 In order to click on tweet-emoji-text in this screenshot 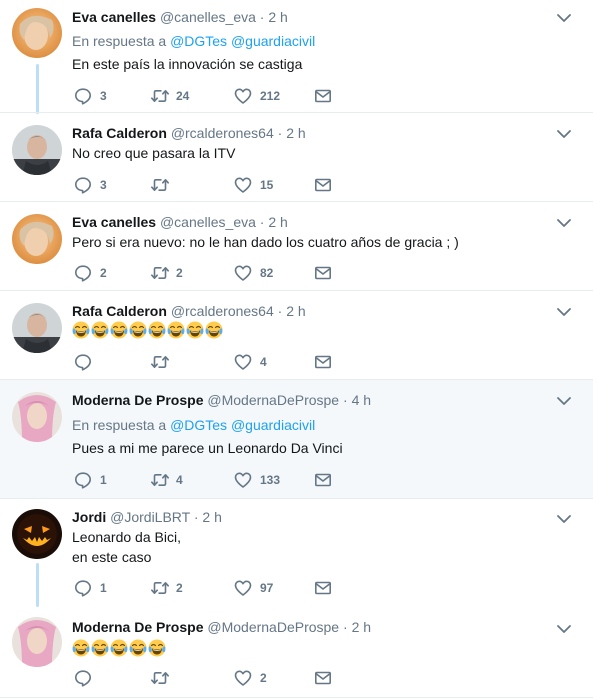, I will do `click(119, 647)`.